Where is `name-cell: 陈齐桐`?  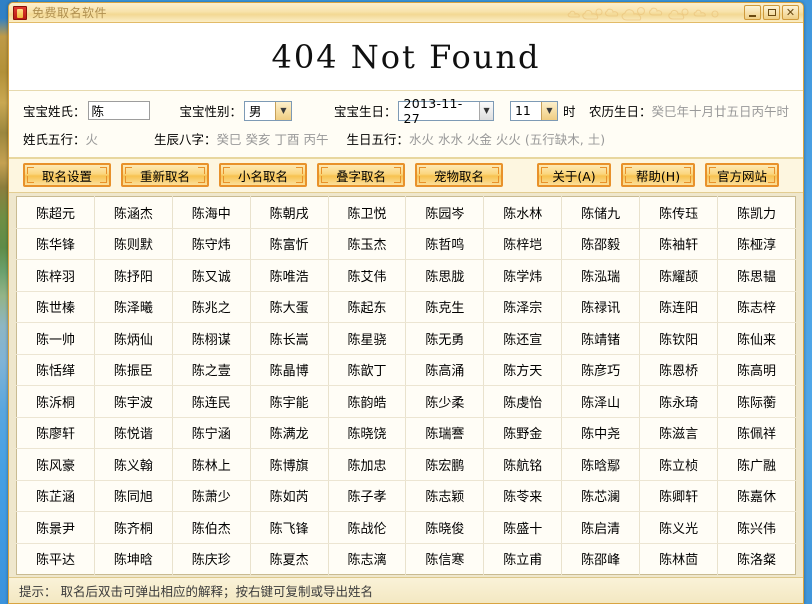 name-cell: 陈齐桐 is located at coordinates (133, 527).